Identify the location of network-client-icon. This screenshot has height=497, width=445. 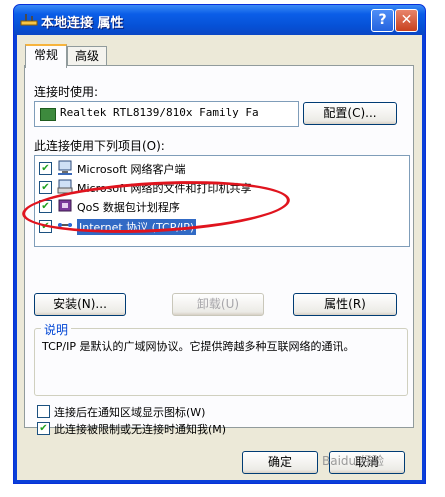
(65, 167).